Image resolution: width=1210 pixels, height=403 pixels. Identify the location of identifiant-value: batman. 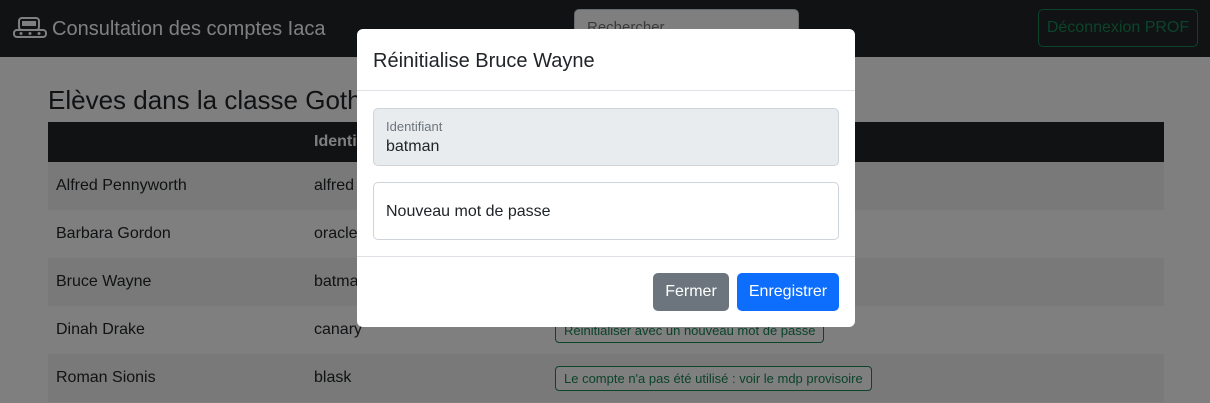
(413, 146).